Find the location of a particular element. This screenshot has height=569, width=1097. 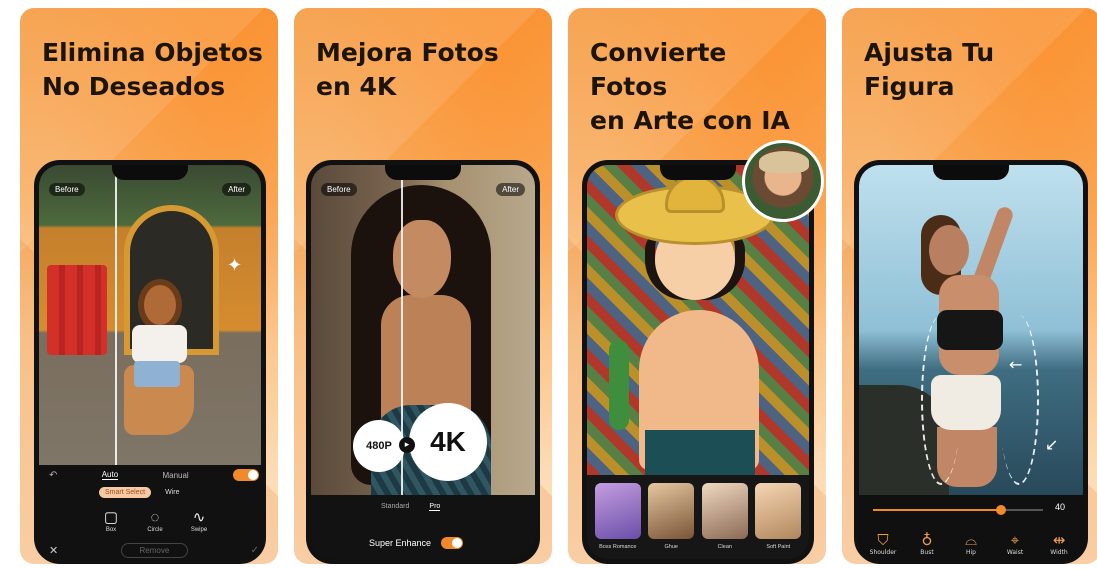

tool-bust: ♁ Bust is located at coordinates (927, 543).